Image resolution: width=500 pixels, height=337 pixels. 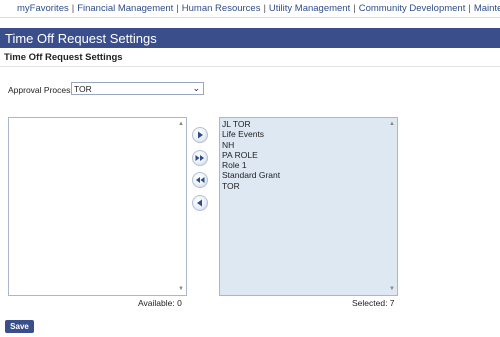 What do you see at coordinates (392, 206) in the screenshot?
I see `selected-list-scrollbar: ▲ ▼` at bounding box center [392, 206].